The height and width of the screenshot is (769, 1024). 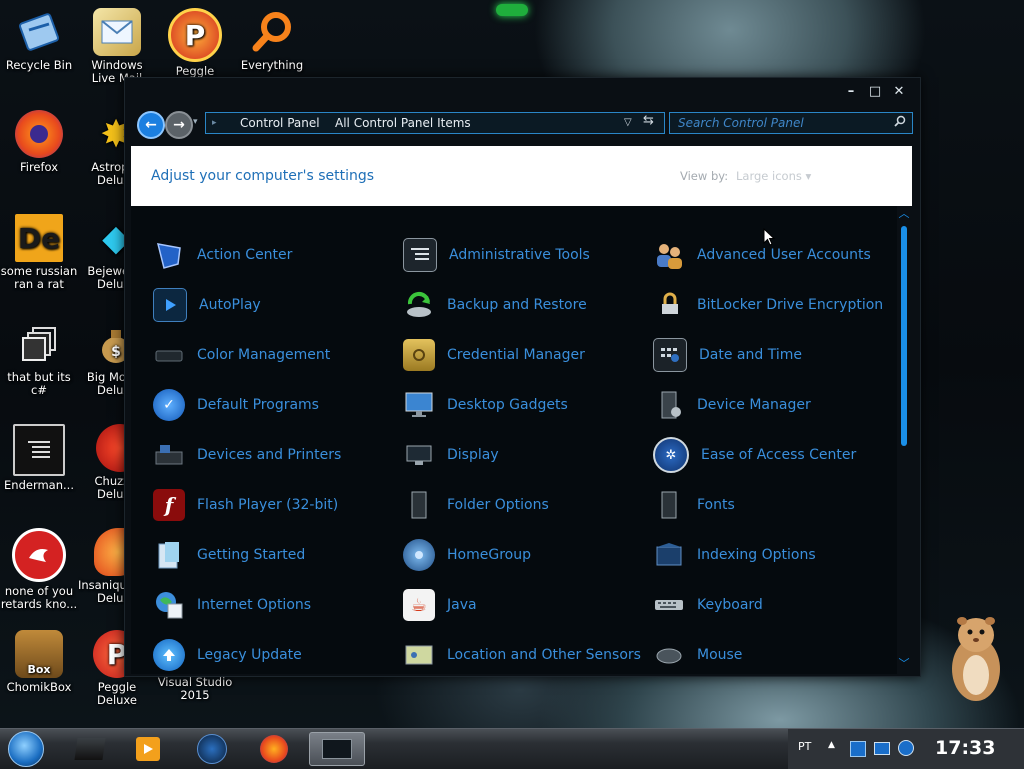 What do you see at coordinates (419, 355) in the screenshot?
I see `vault-icon` at bounding box center [419, 355].